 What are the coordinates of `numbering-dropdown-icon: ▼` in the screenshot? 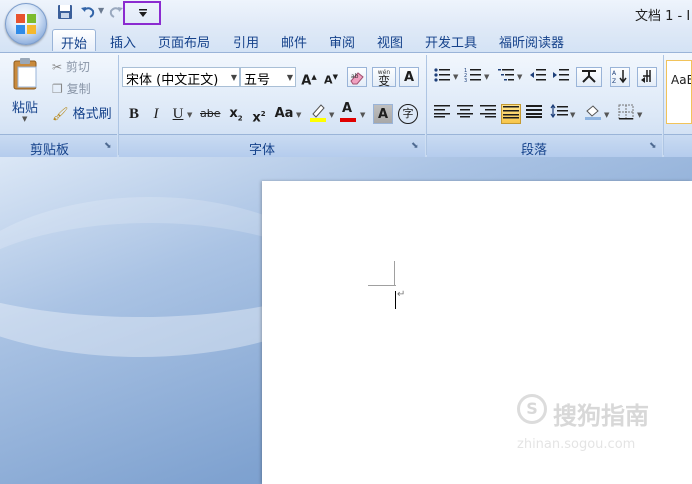 It's located at (486, 77).